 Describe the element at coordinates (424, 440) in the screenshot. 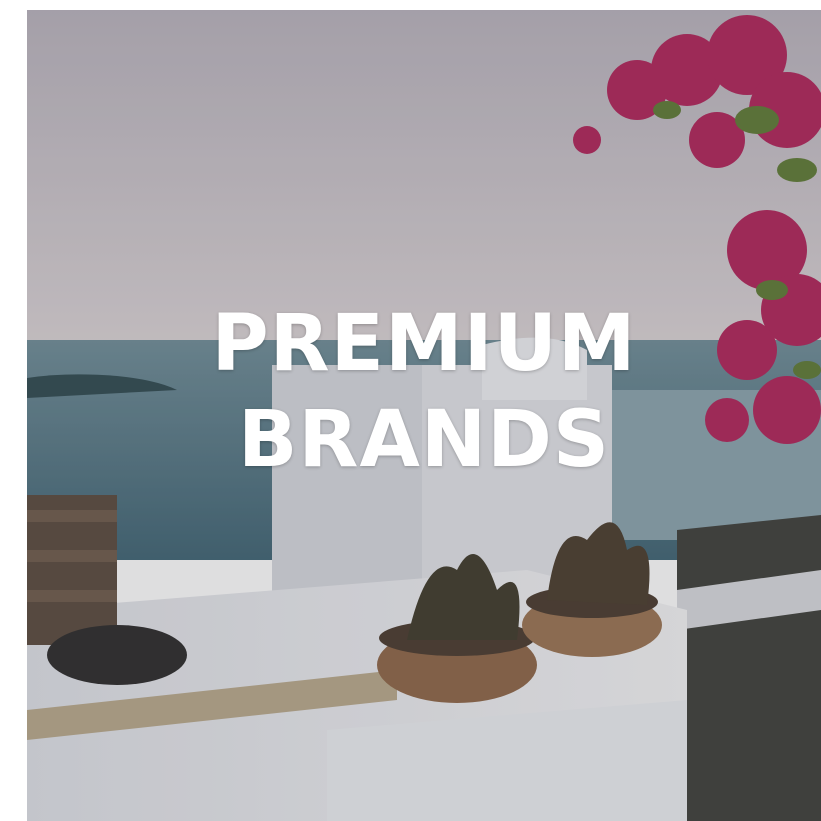

I see `headline-line-2: BRANDS` at that location.